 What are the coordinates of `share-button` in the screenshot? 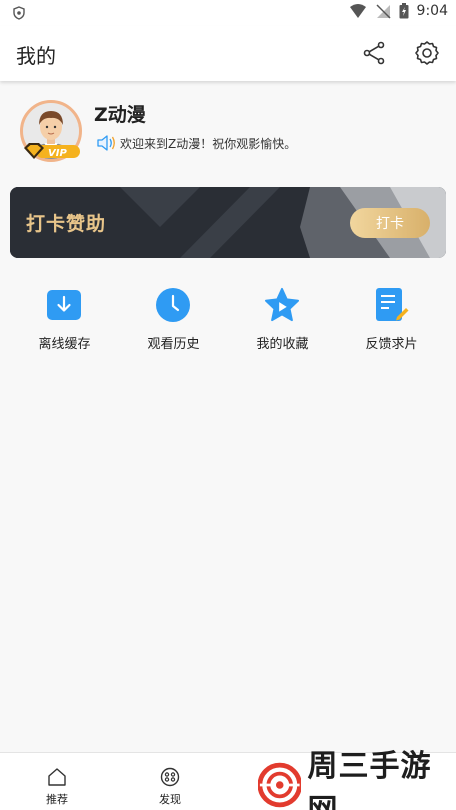 It's located at (374, 53).